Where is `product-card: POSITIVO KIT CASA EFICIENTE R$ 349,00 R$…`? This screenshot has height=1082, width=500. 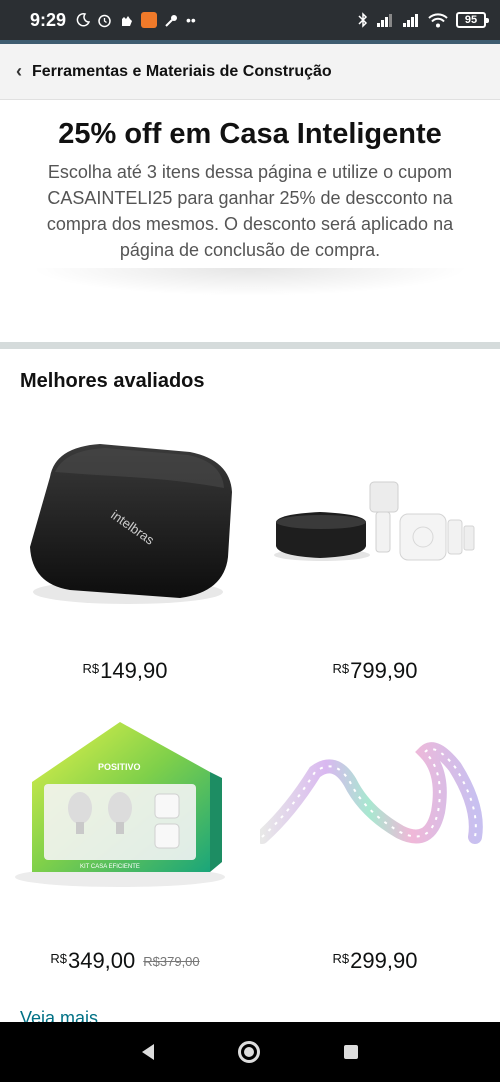
product-card: POSITIVO KIT CASA EFICIENTE R$ 349,00 R$… is located at coordinates (125, 857).